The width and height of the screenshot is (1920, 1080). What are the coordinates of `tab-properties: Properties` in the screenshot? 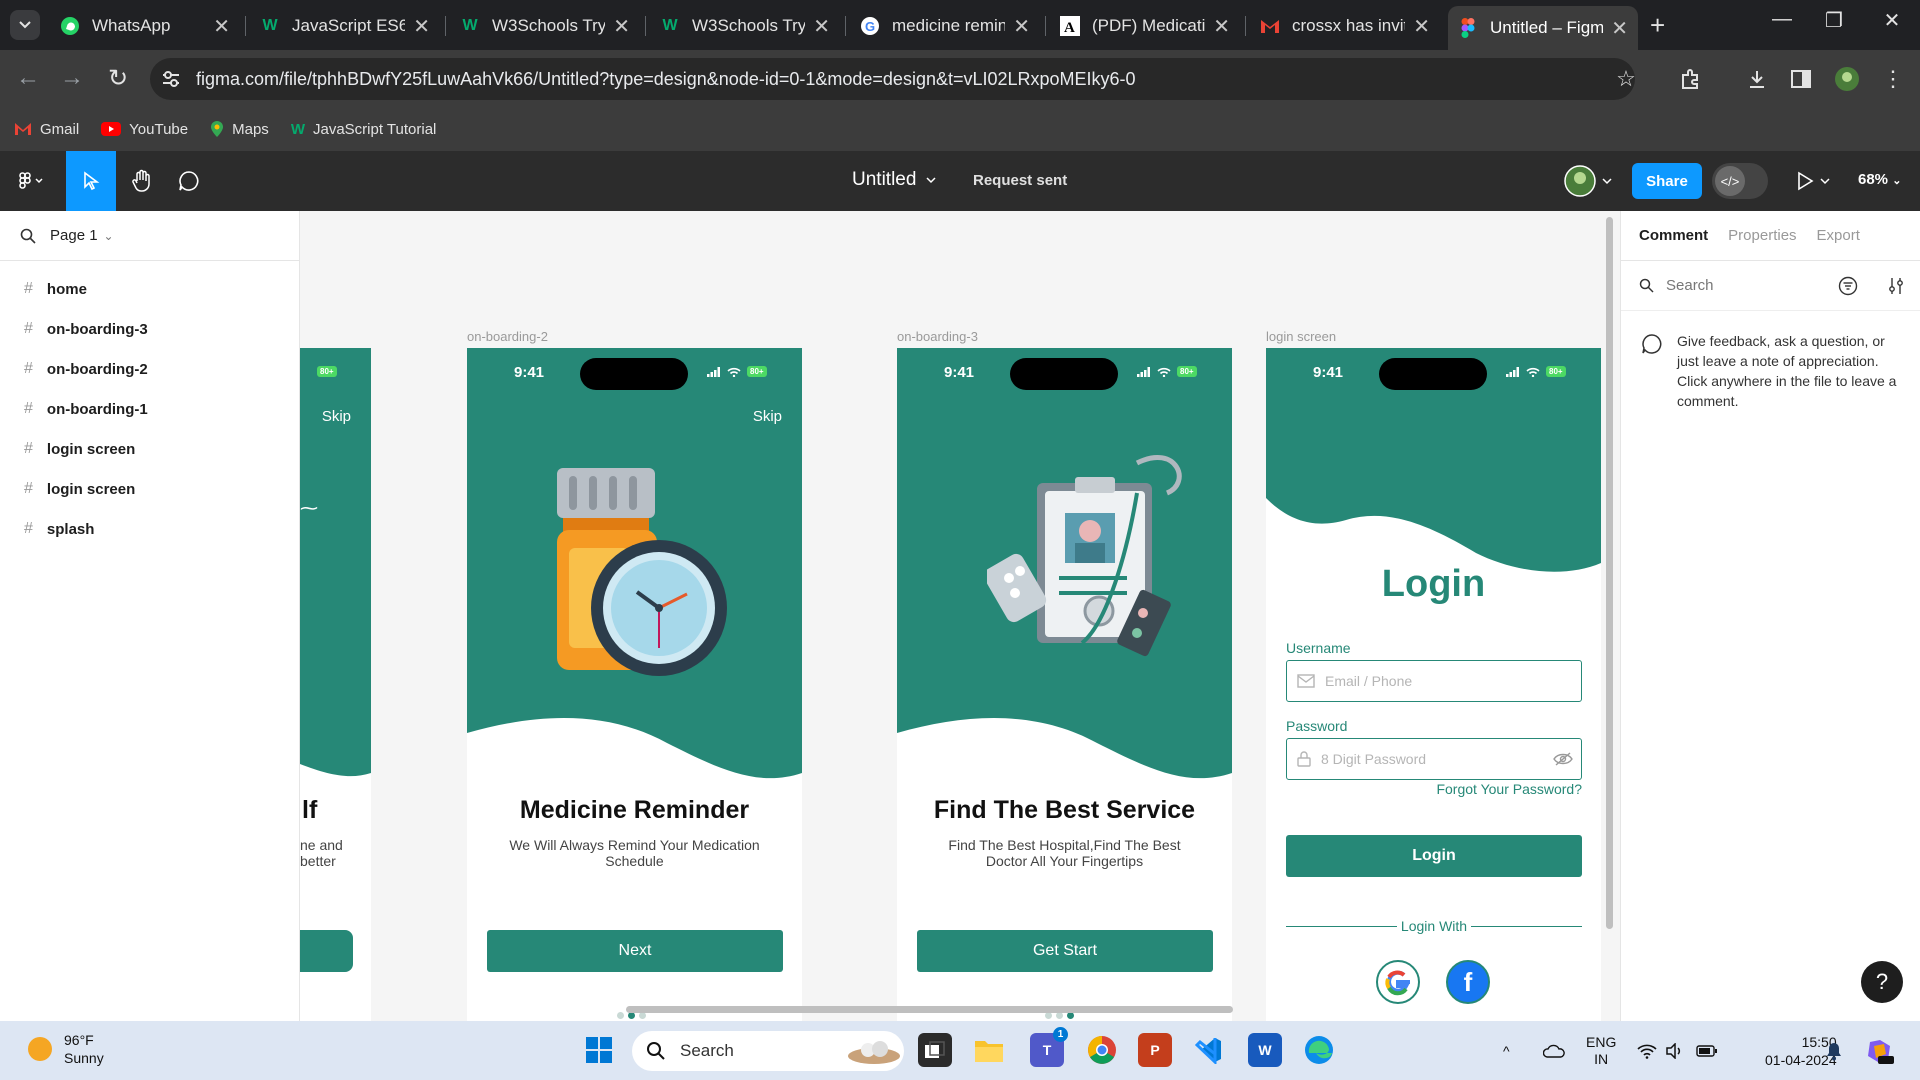 It's located at (1762, 235).